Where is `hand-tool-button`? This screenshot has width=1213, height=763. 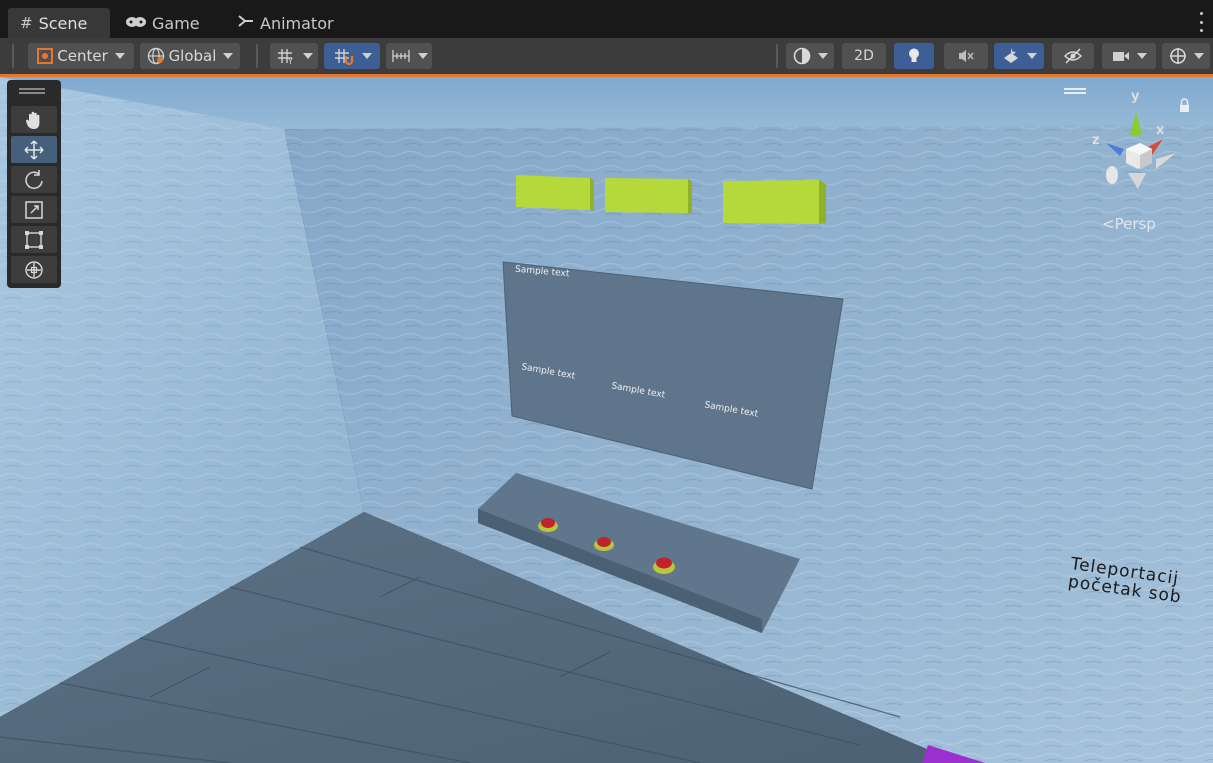 hand-tool-button is located at coordinates (34, 119).